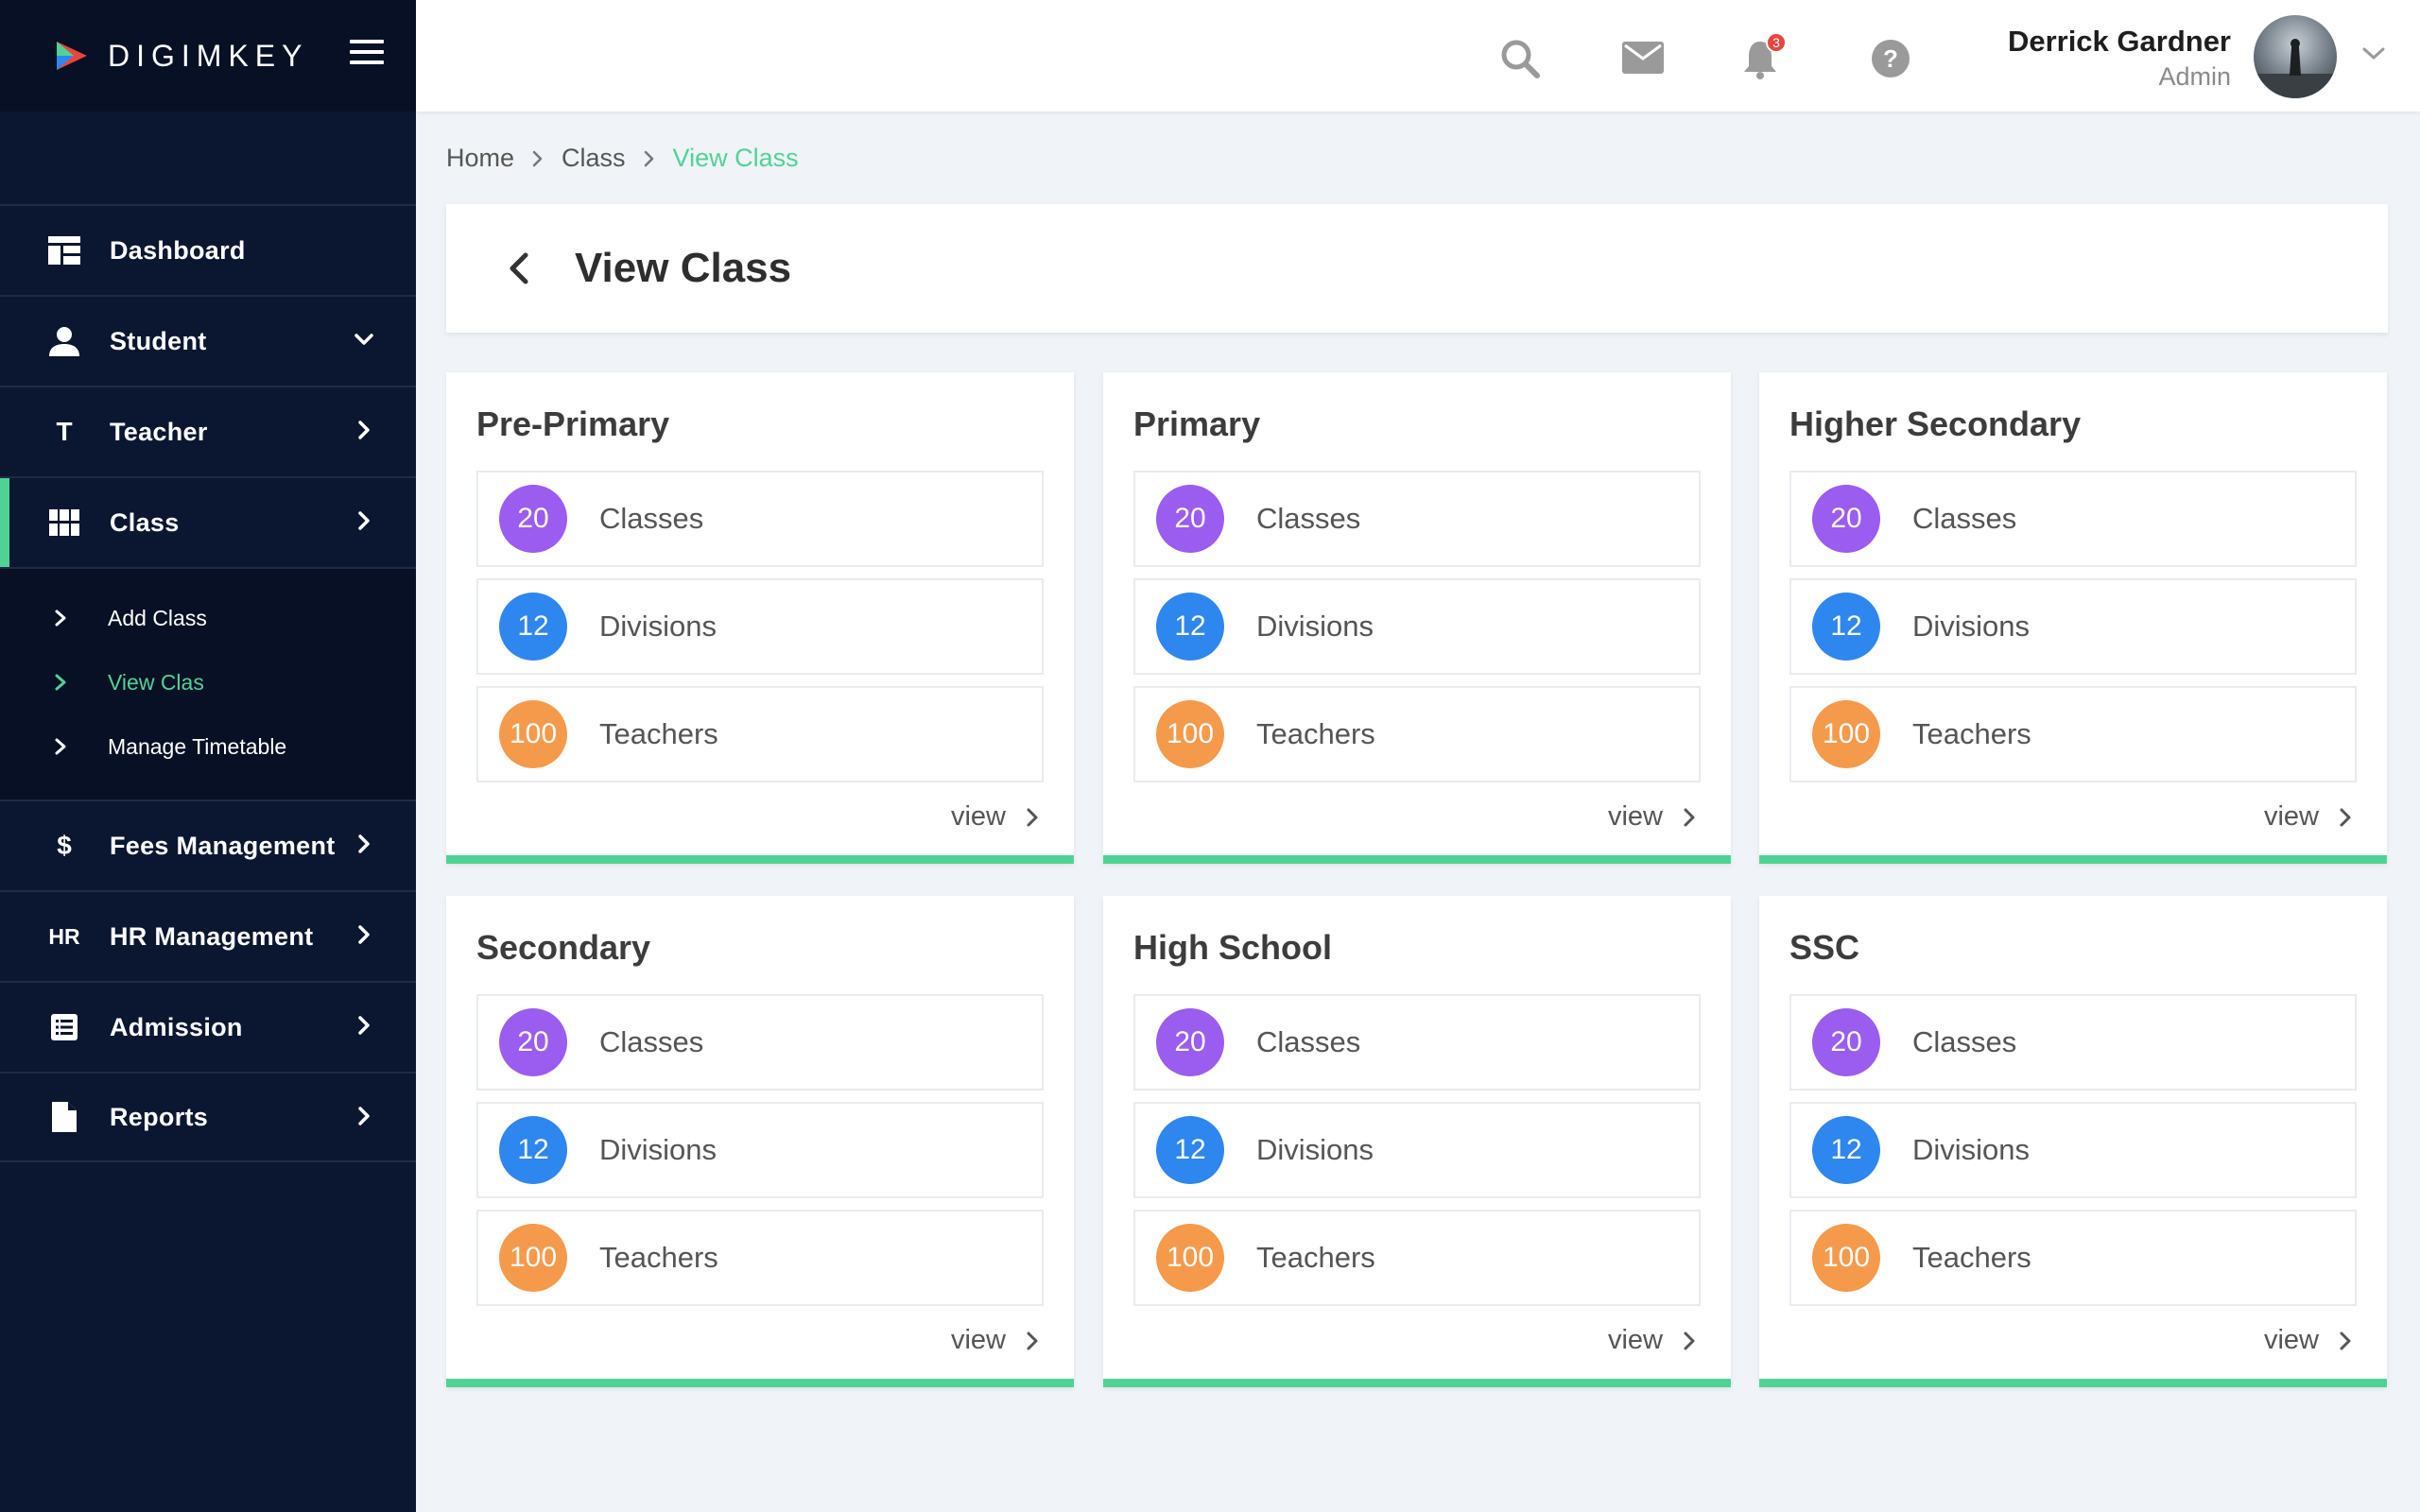 The width and height of the screenshot is (2420, 1512). Describe the element at coordinates (1643, 62) in the screenshot. I see `mail-icon` at that location.